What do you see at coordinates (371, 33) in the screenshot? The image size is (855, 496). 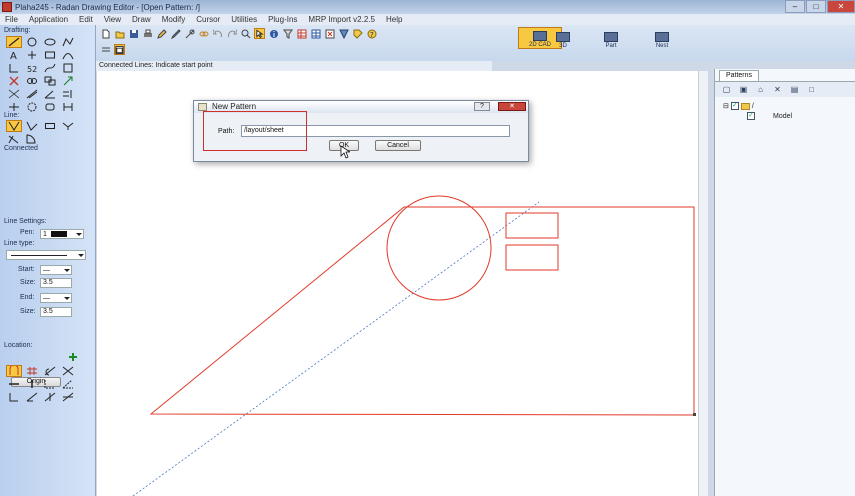 I see `help-icon: ?` at bounding box center [371, 33].